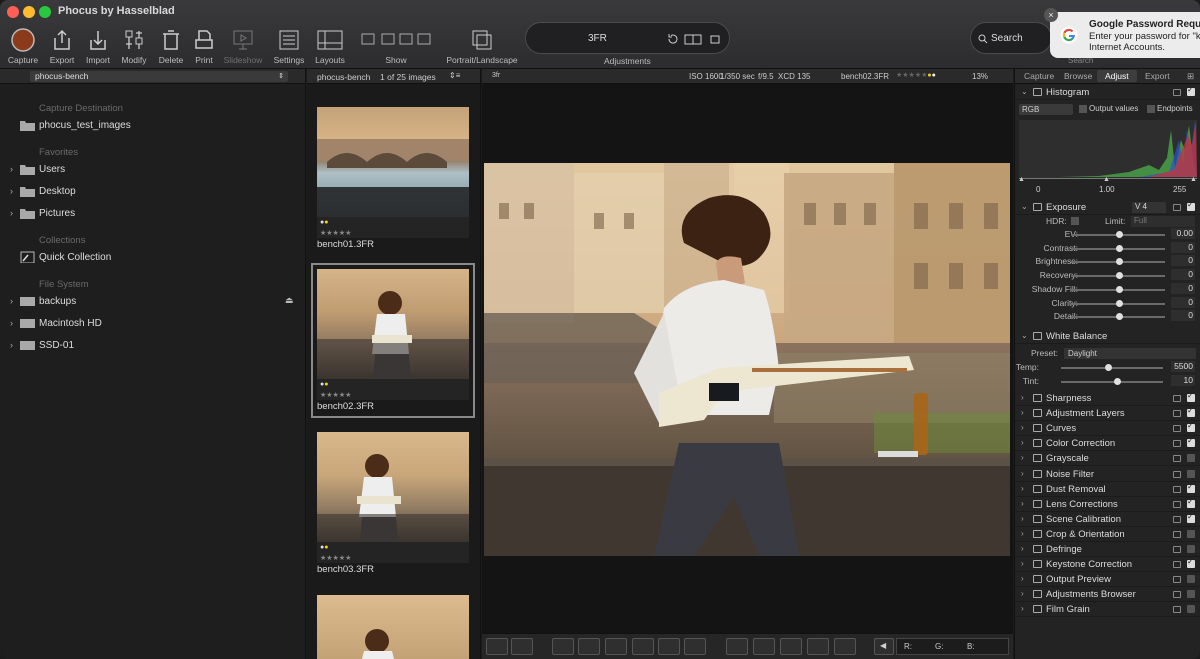  What do you see at coordinates (1078, 76) in the screenshot?
I see `tab-browse: Browse` at bounding box center [1078, 76].